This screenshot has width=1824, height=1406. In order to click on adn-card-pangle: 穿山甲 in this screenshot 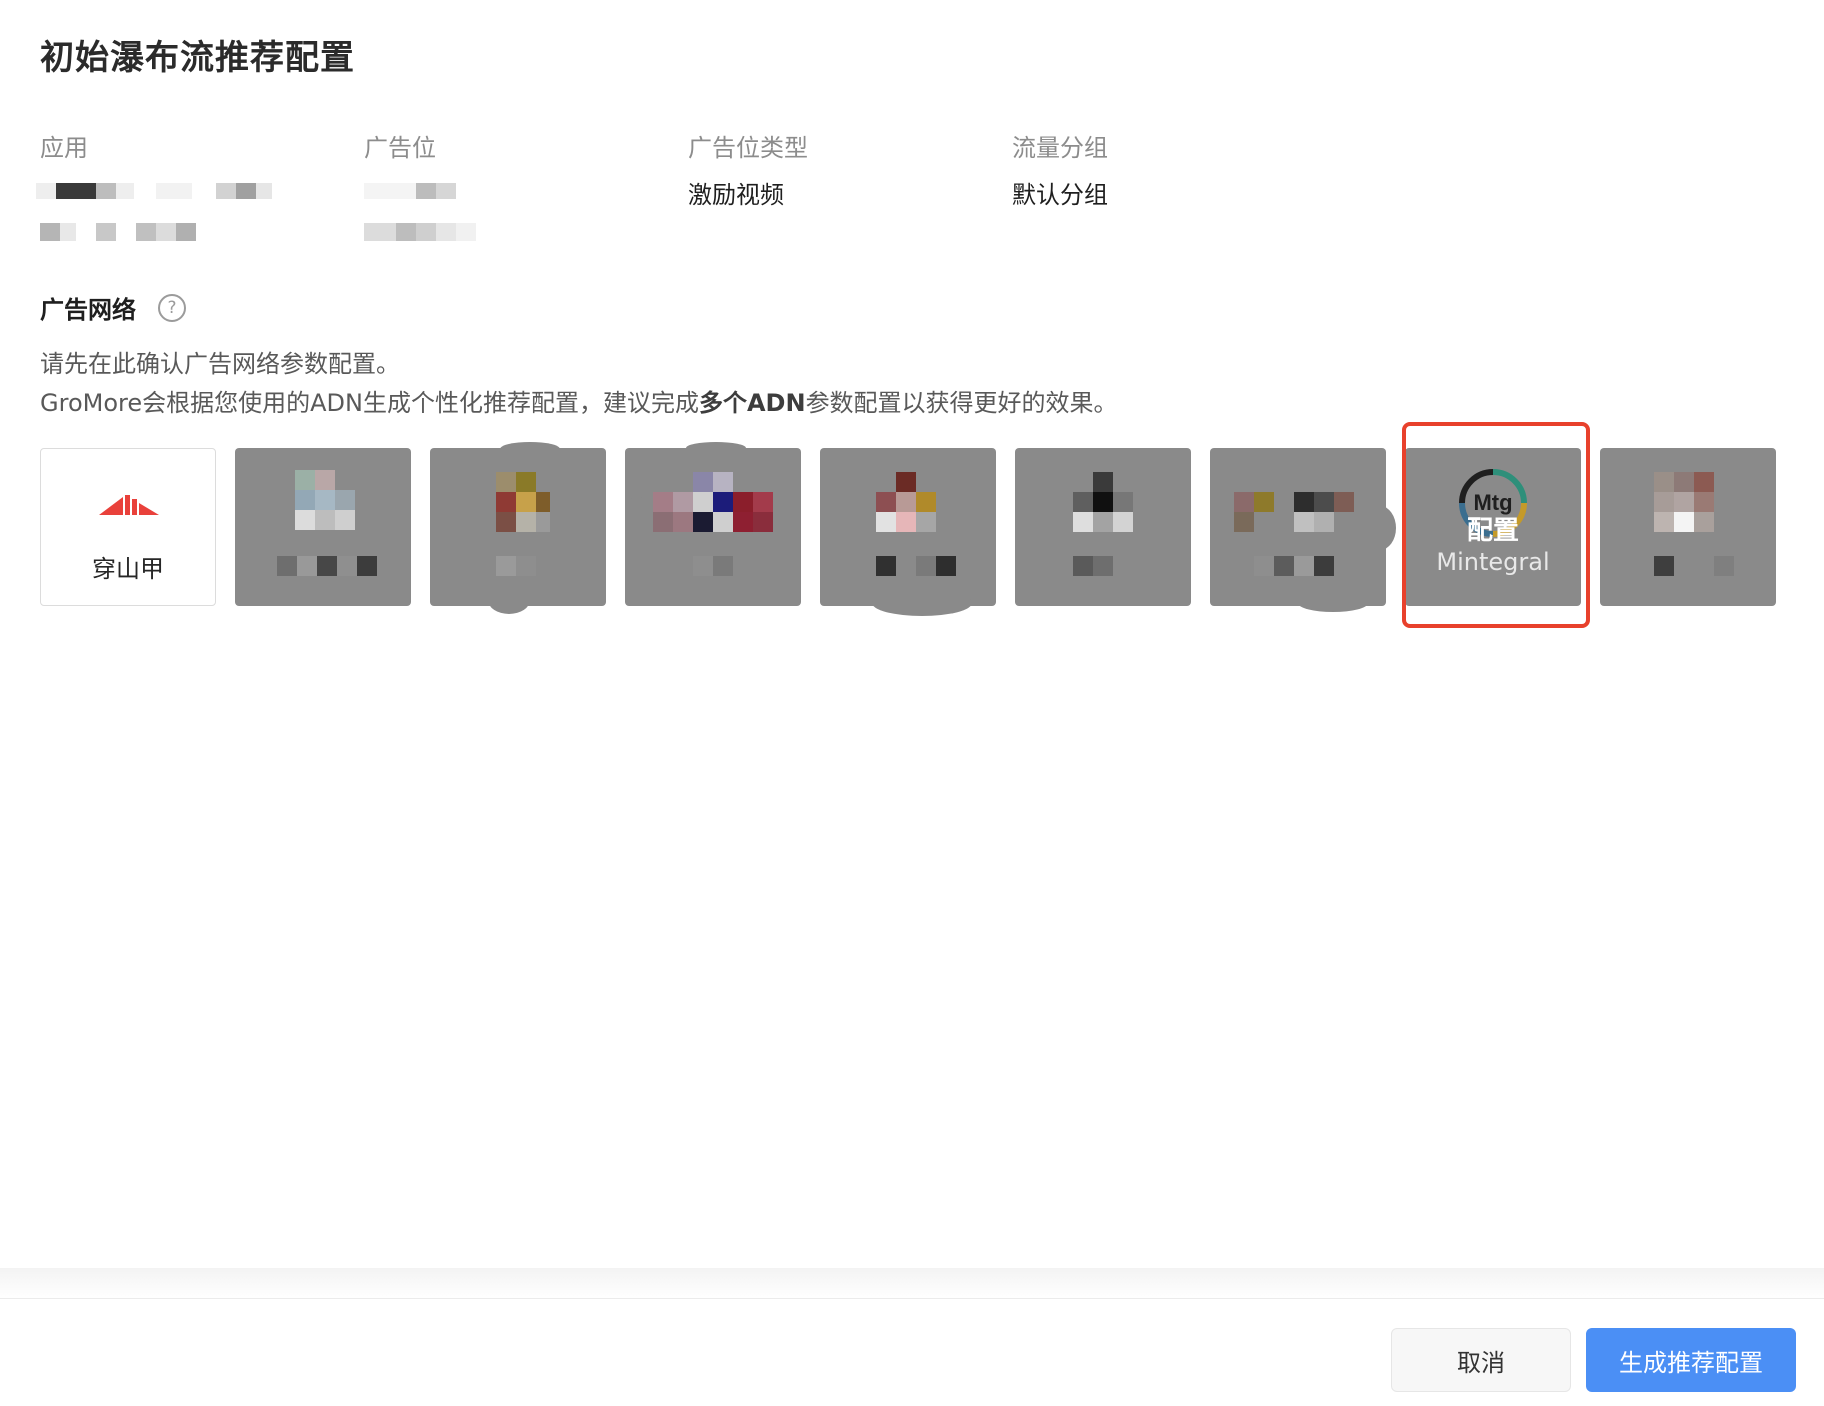, I will do `click(128, 527)`.